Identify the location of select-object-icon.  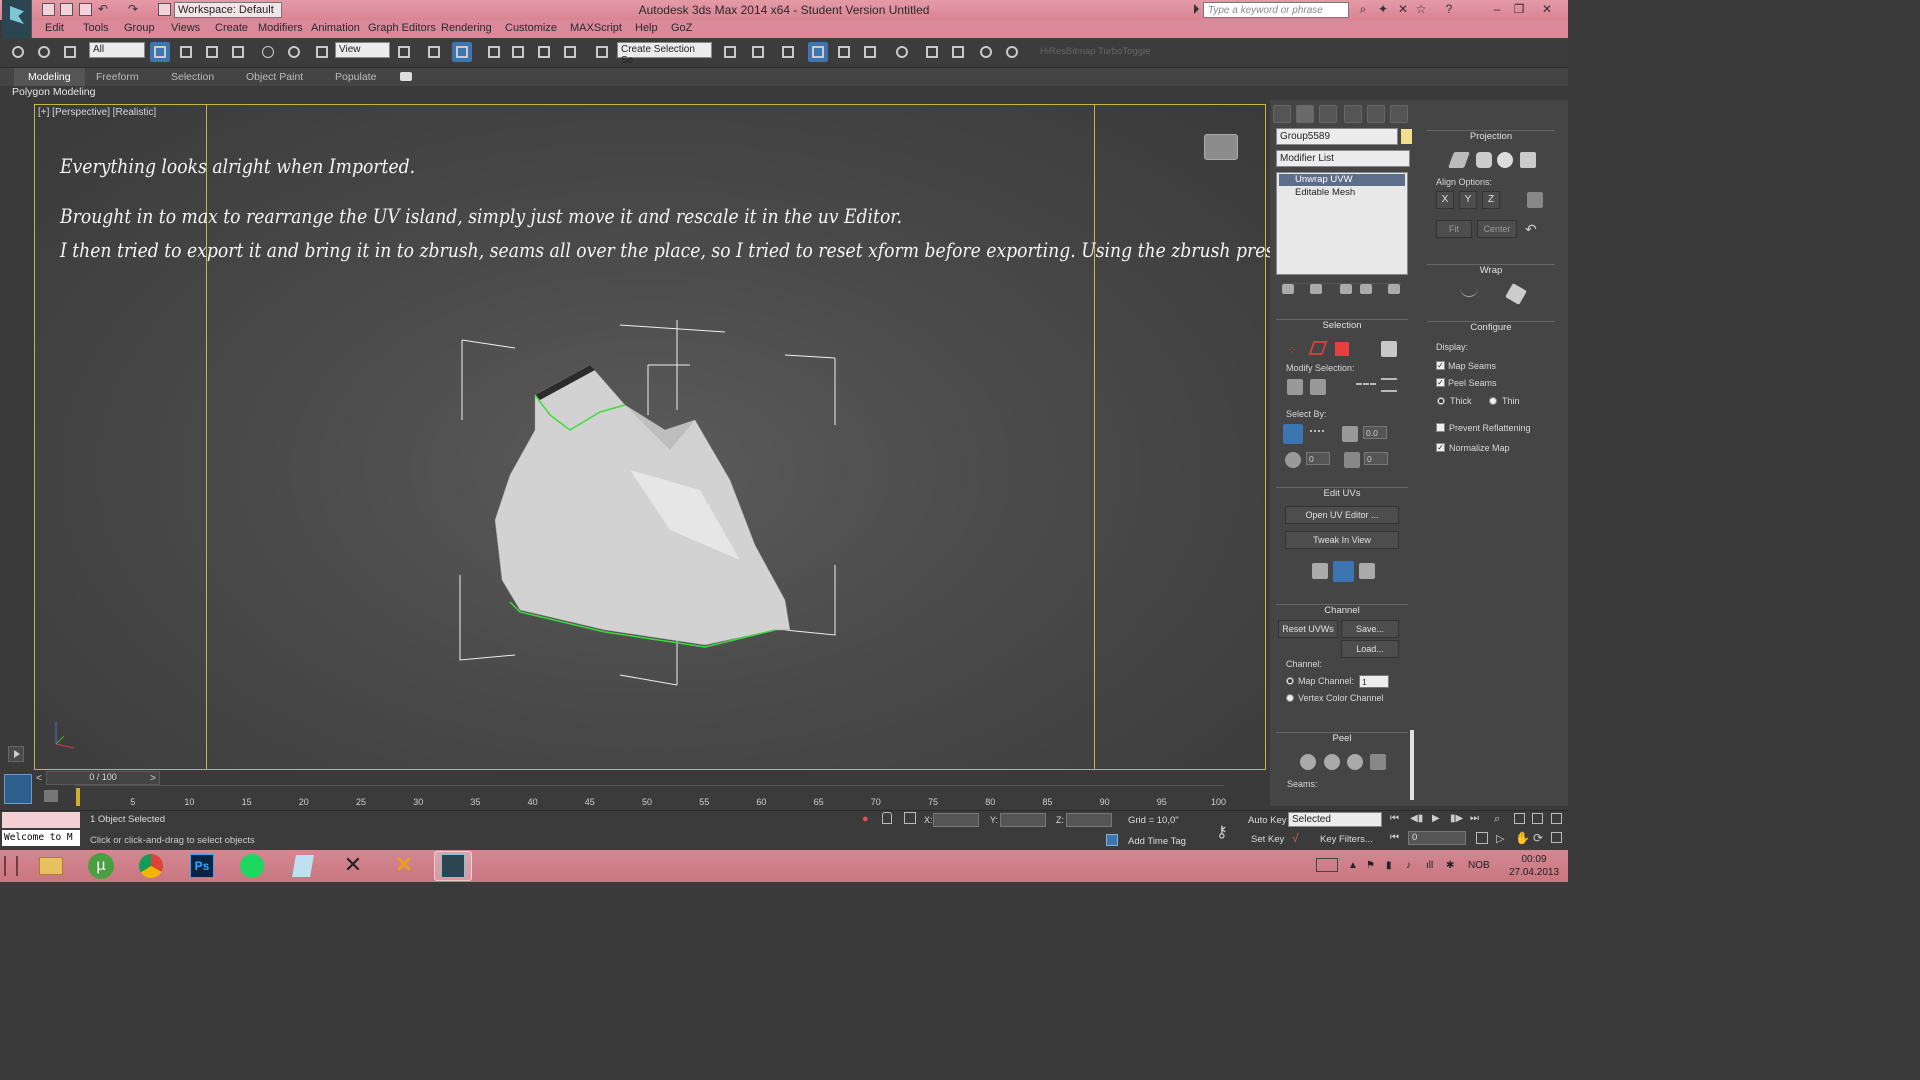
(160, 52).